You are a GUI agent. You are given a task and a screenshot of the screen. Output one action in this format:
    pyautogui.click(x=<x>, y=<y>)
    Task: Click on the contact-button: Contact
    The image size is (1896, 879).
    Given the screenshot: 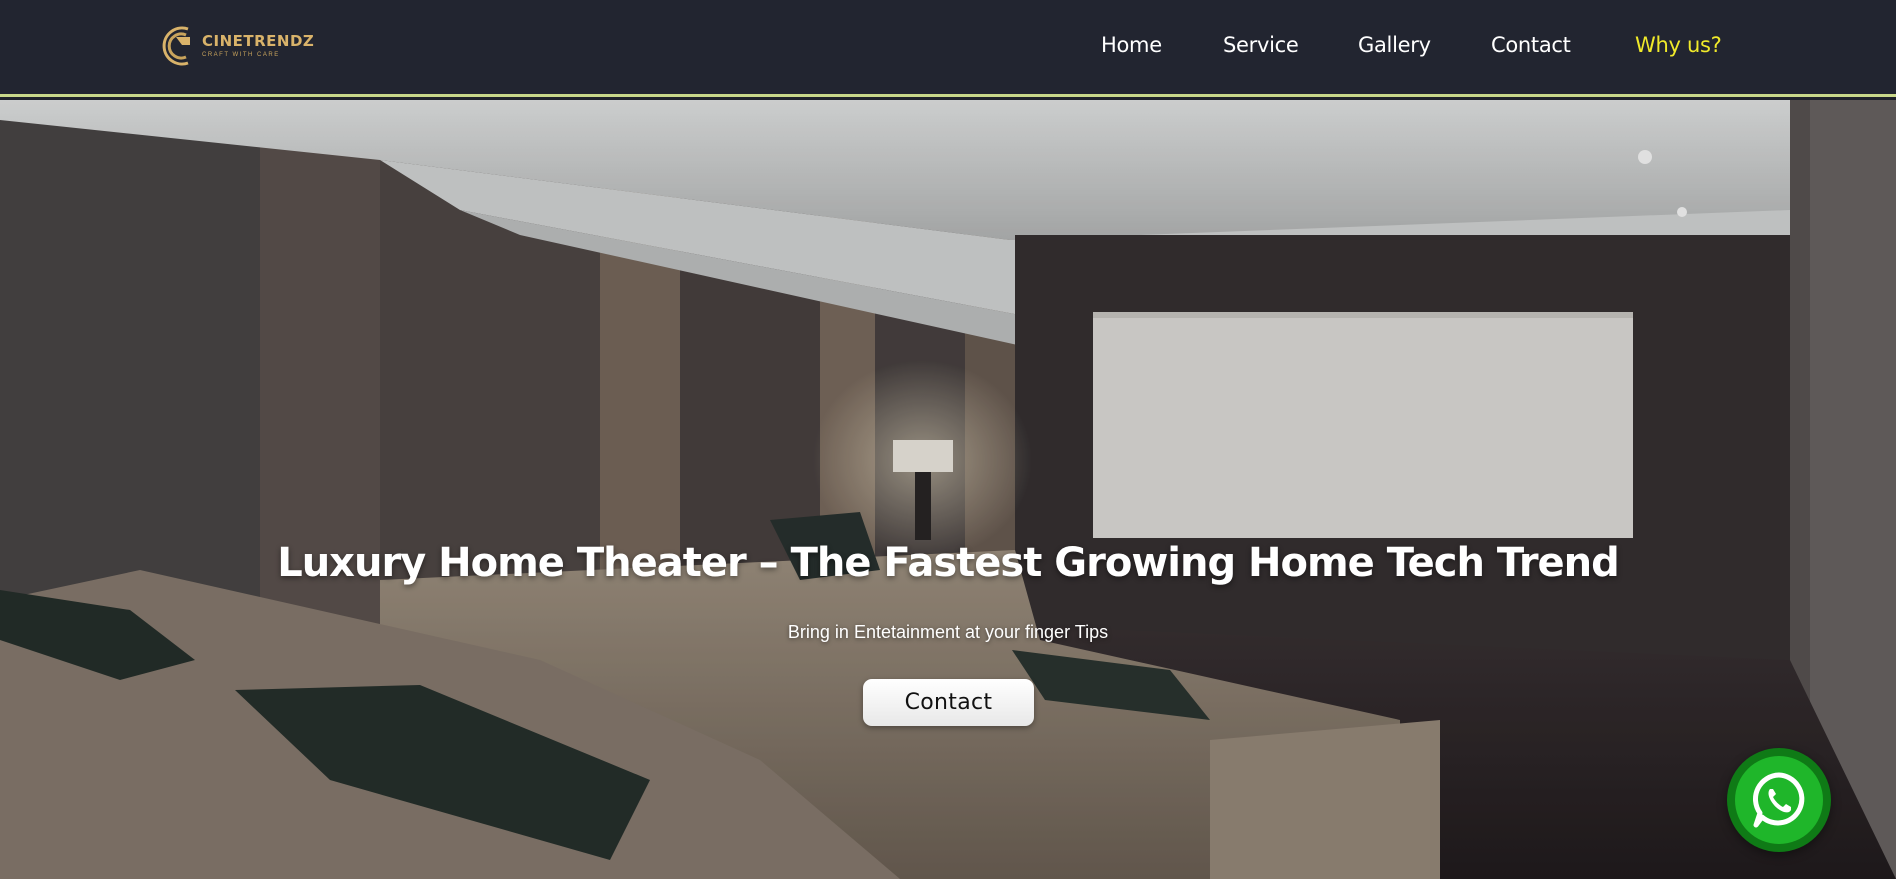 What is the action you would take?
    pyautogui.click(x=948, y=702)
    